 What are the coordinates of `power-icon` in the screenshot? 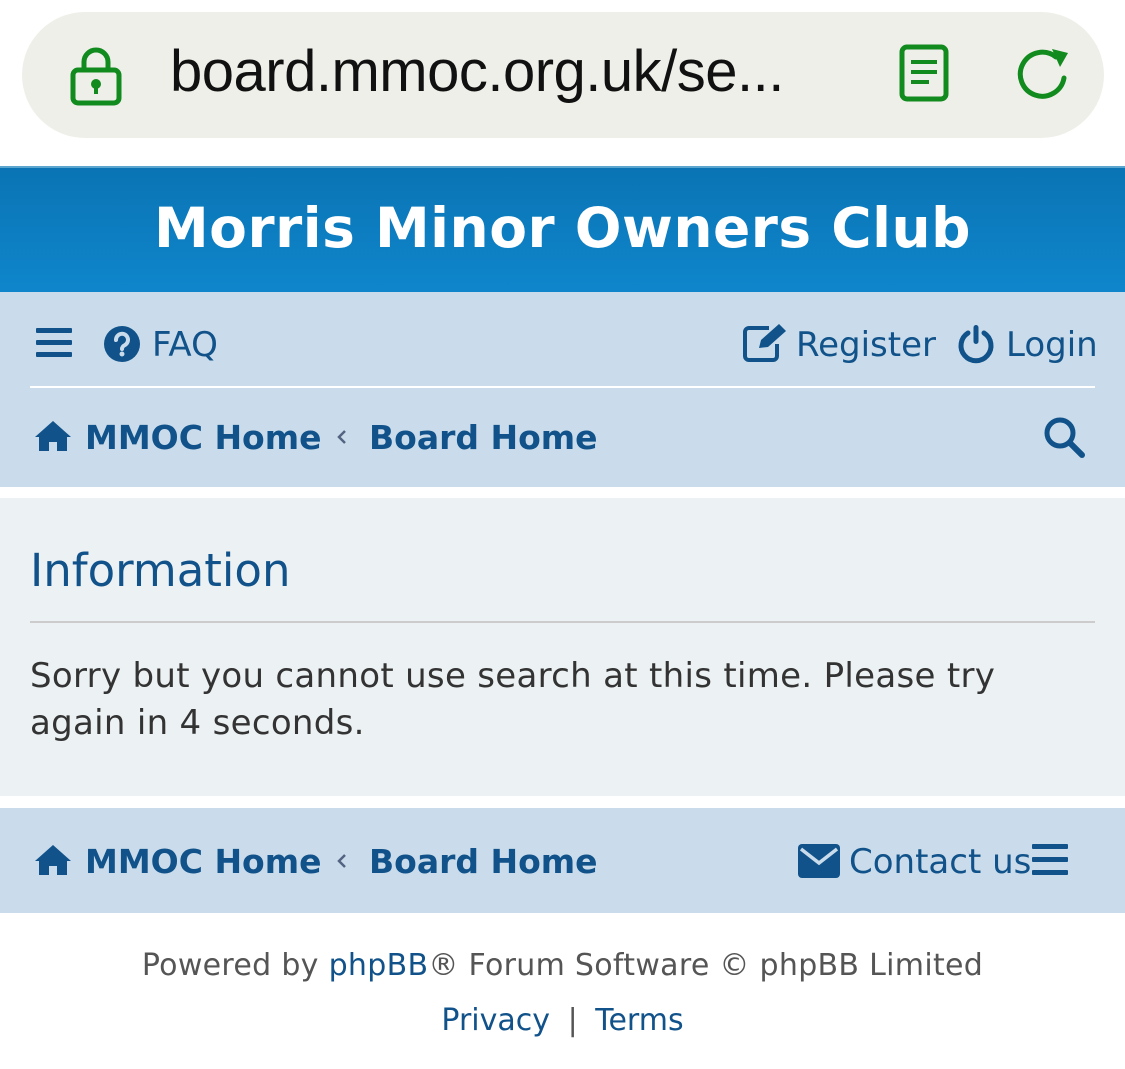 It's located at (976, 344).